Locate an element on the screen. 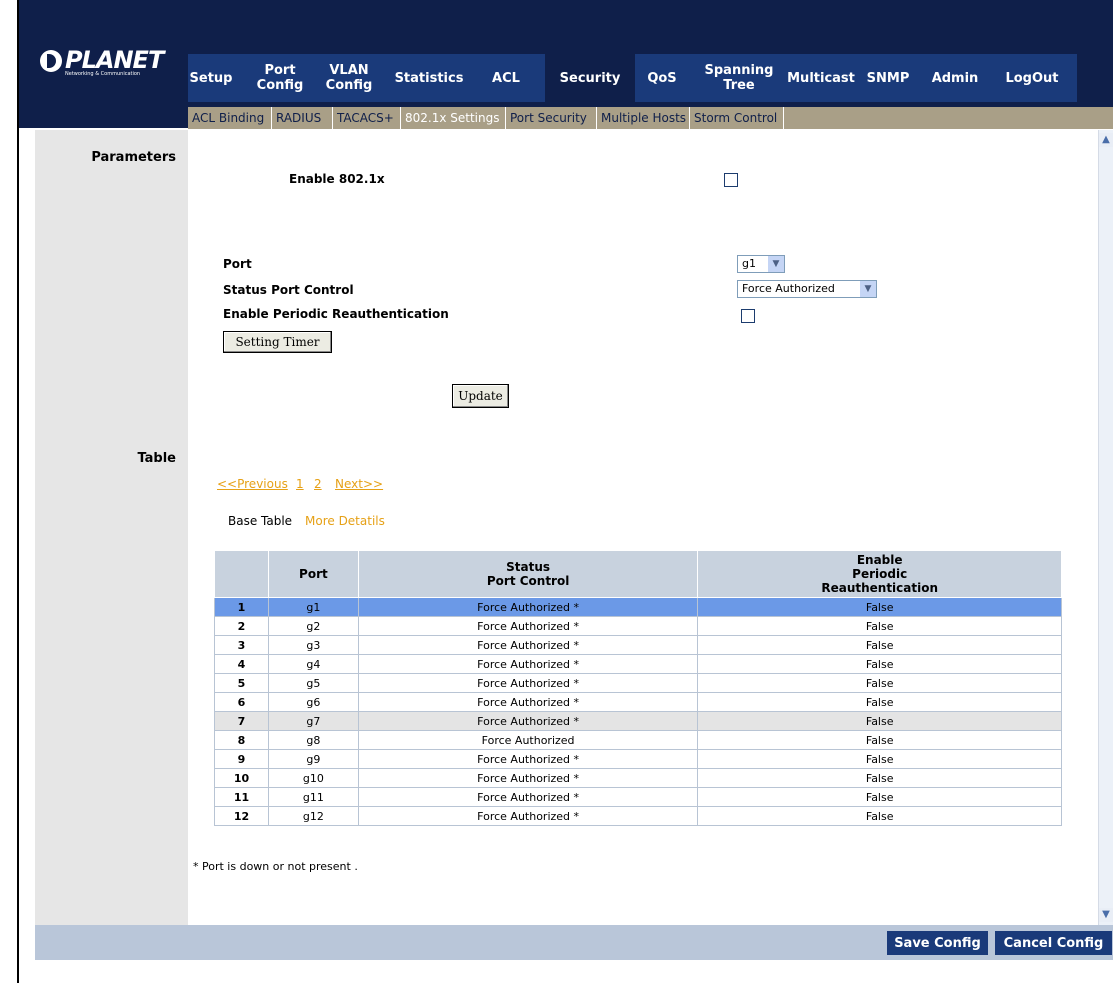 Image resolution: width=1113 pixels, height=983 pixels. nav-vlan-config: VLAN Config is located at coordinates (349, 78).